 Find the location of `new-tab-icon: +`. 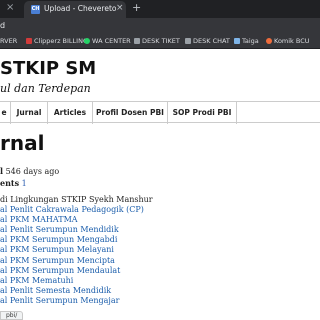

new-tab-icon: + is located at coordinates (136, 7).